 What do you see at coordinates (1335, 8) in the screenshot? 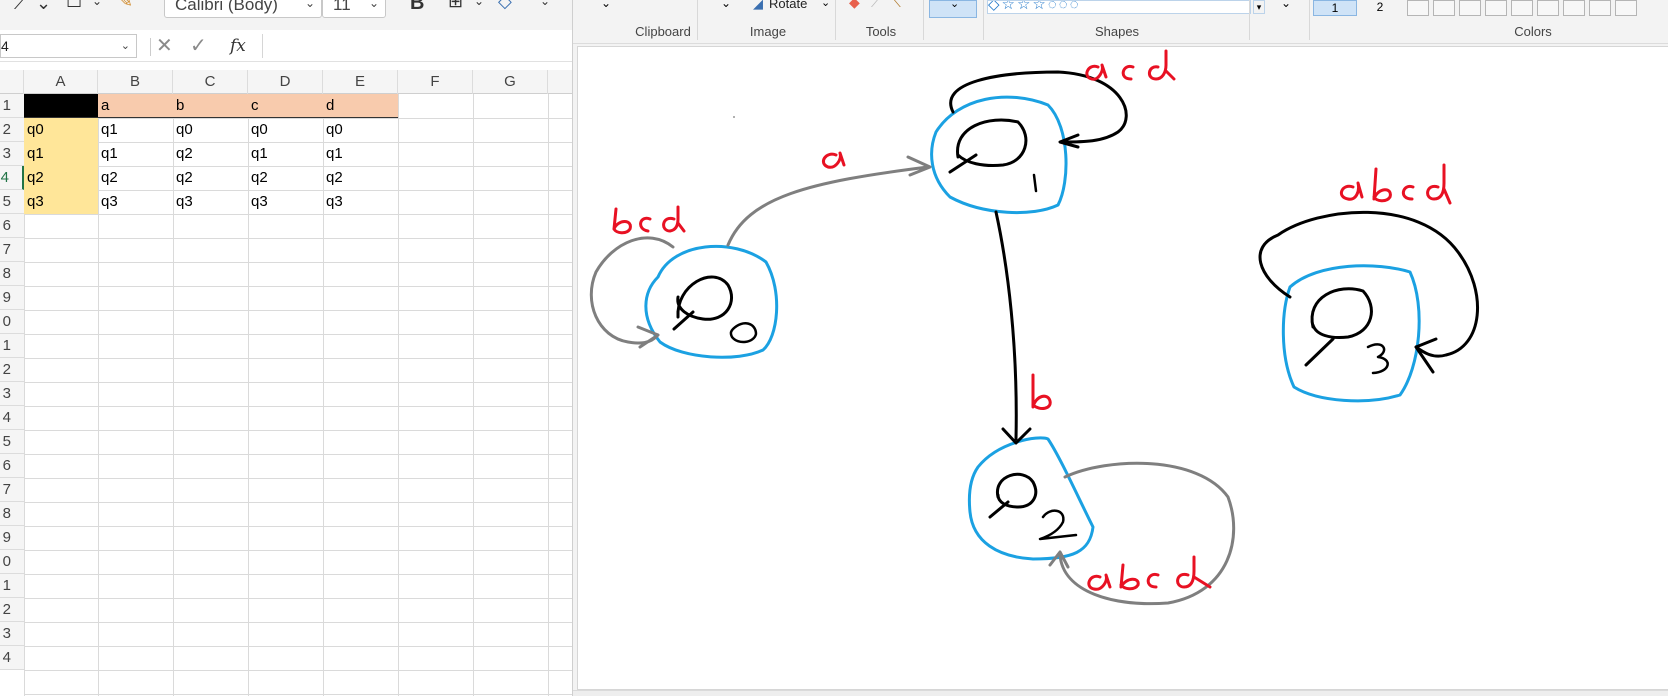
I see `size-option-1: 1` at bounding box center [1335, 8].